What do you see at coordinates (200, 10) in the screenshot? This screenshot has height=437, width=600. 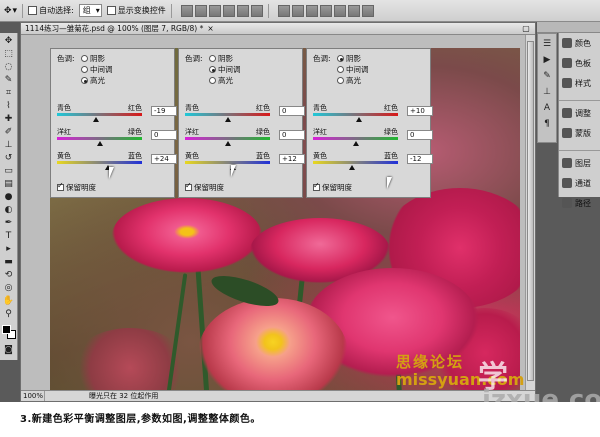 I see `align-vcenter-icon` at bounding box center [200, 10].